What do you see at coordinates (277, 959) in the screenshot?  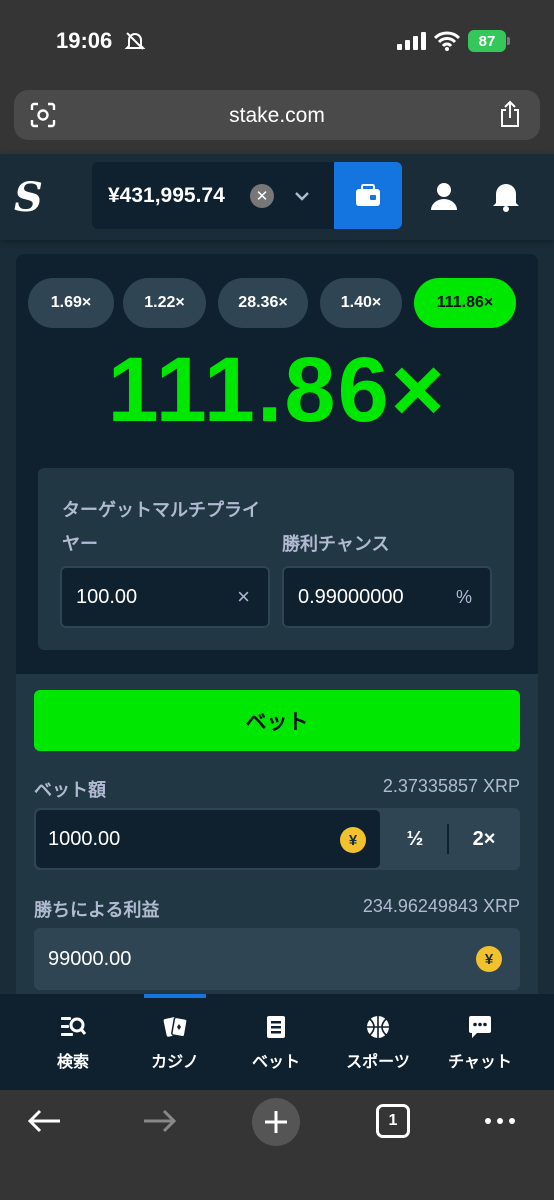 I see `profit-on-win-field: 99000.00 ¥` at bounding box center [277, 959].